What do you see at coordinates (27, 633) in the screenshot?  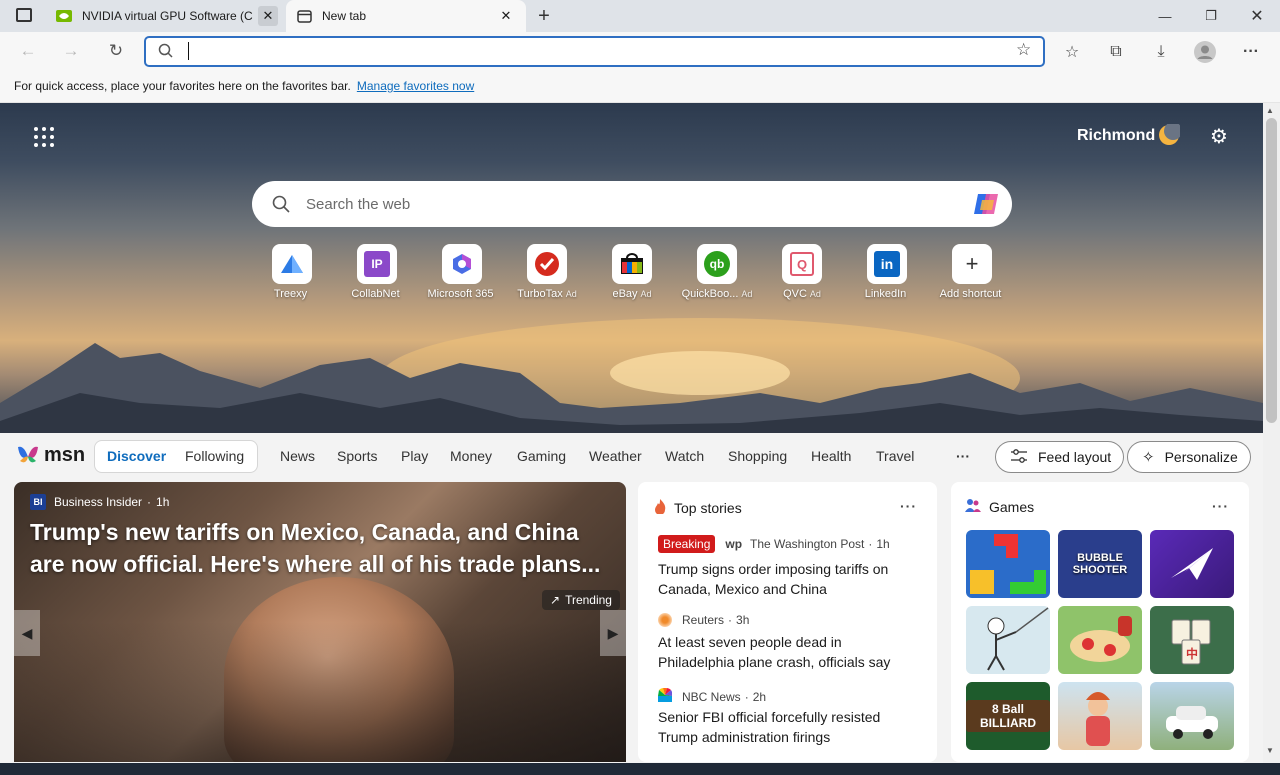 I see `carousel-prev-arrow: ◀` at bounding box center [27, 633].